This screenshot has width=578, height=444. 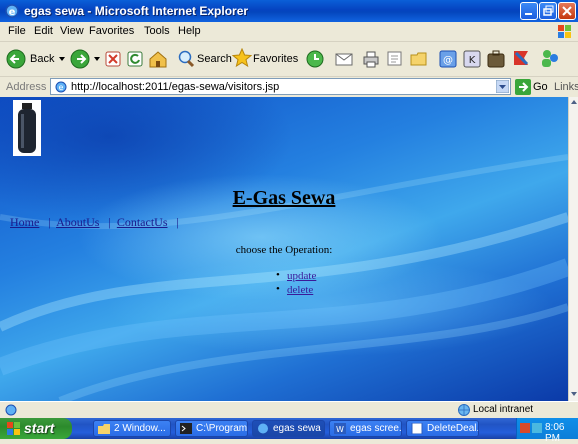 I want to click on print-icon, so click(x=371, y=59).